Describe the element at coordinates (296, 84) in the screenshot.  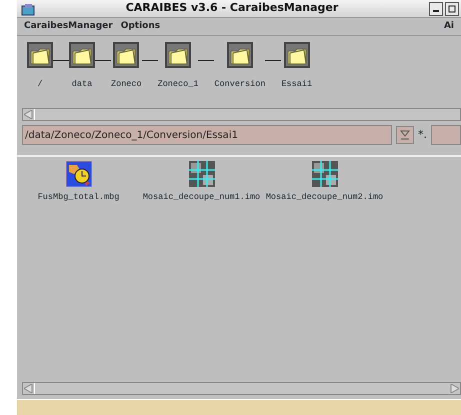
I see `folder-label: Essai1` at that location.